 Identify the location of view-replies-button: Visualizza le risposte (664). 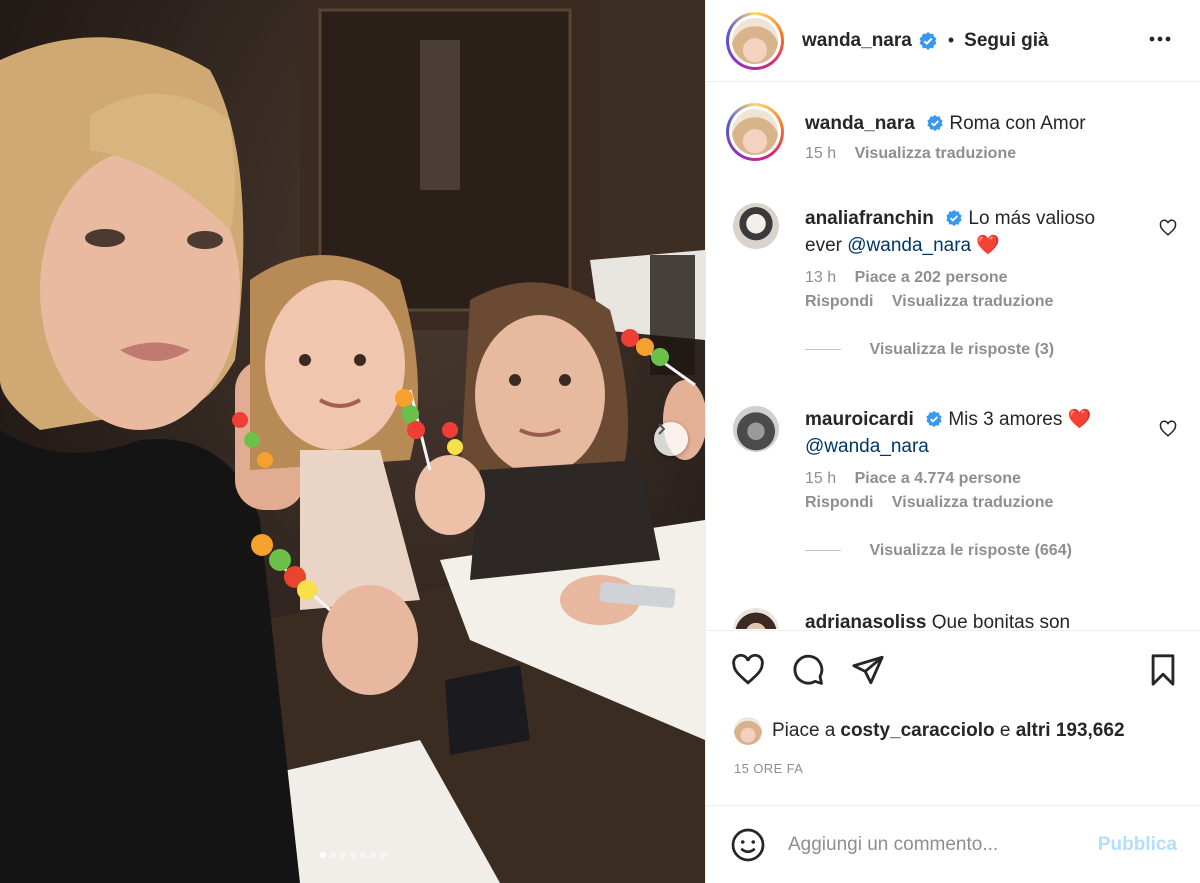
(970, 550).